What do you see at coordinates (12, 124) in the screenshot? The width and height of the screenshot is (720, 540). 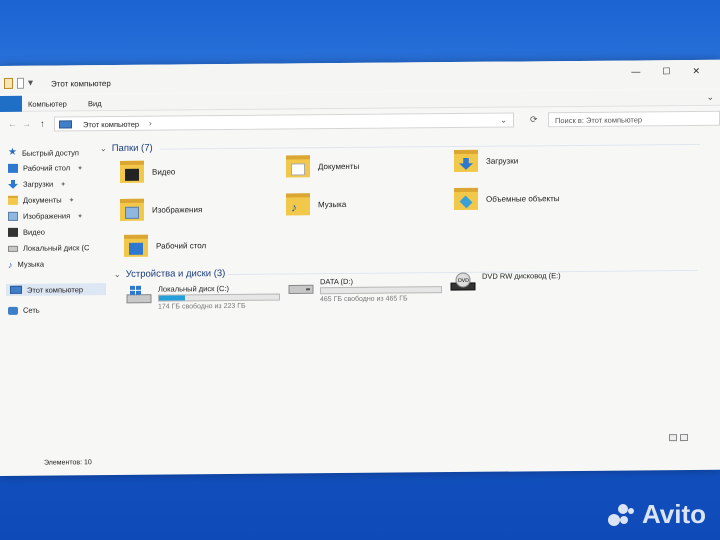 I see `back-icon: ←` at bounding box center [12, 124].